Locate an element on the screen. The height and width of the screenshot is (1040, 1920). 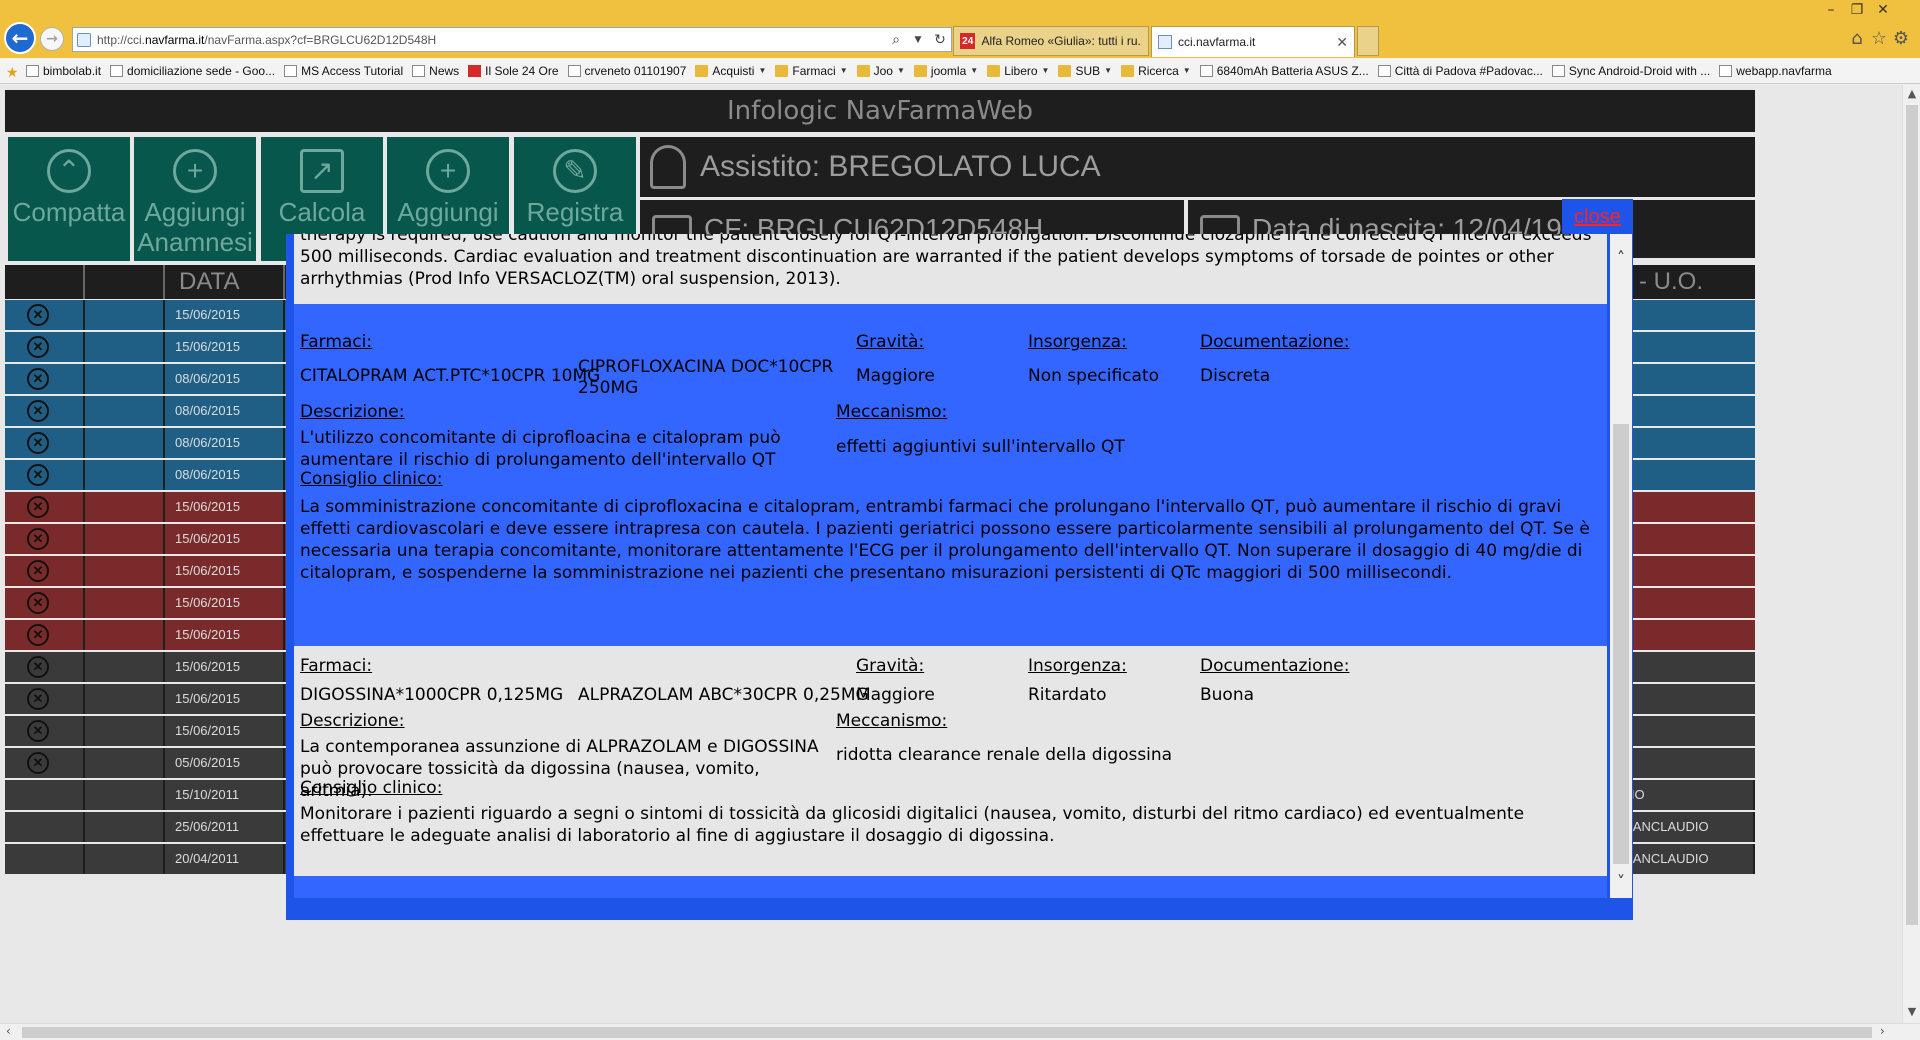
modal-scrollbar: ˄ ˅ is located at coordinates (1621, 566).